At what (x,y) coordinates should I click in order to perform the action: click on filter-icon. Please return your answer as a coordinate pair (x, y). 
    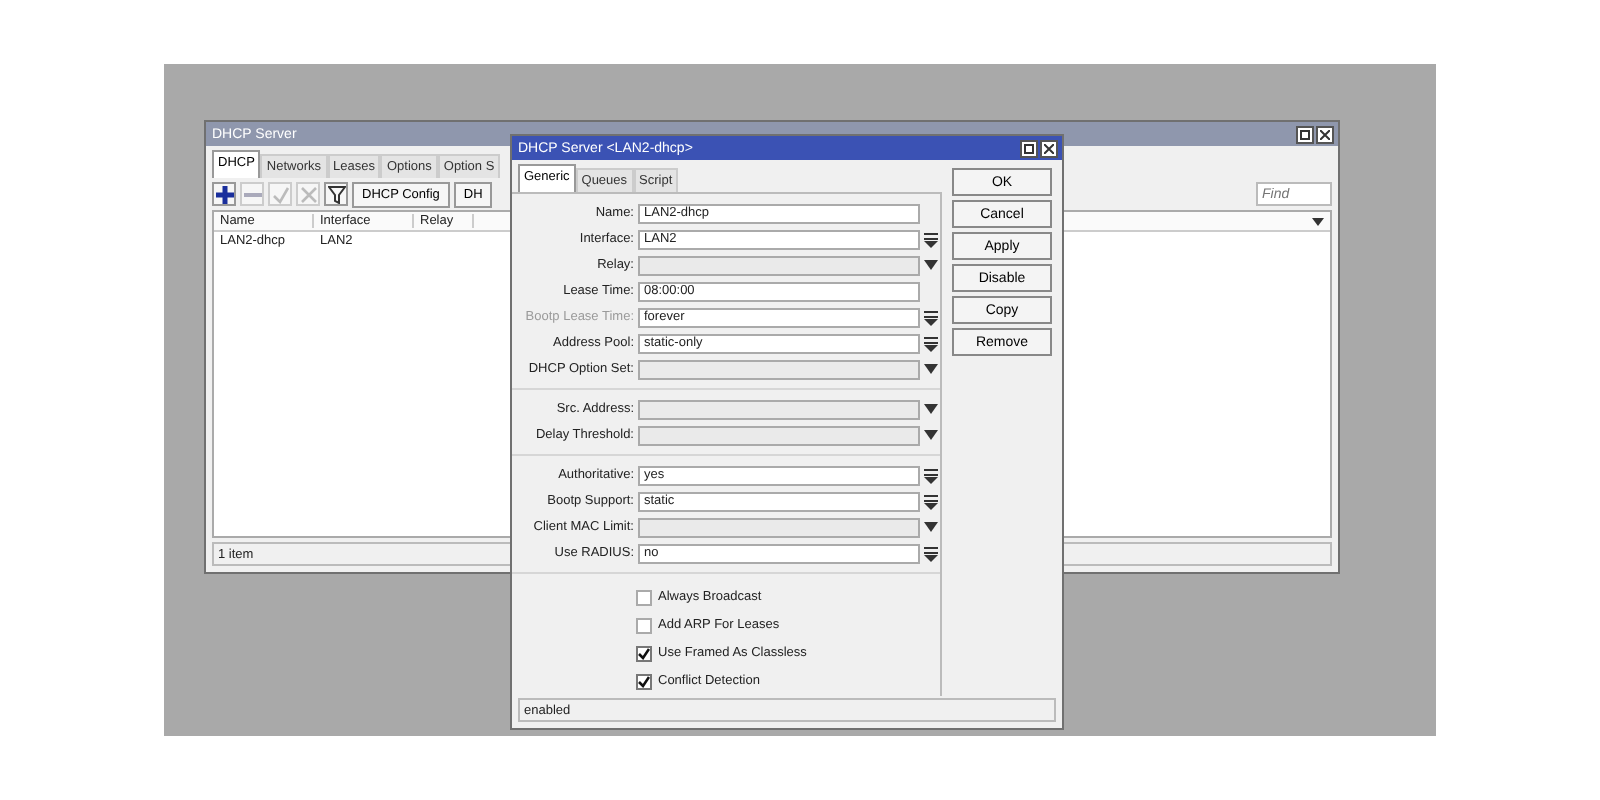
    Looking at the image, I should click on (336, 194).